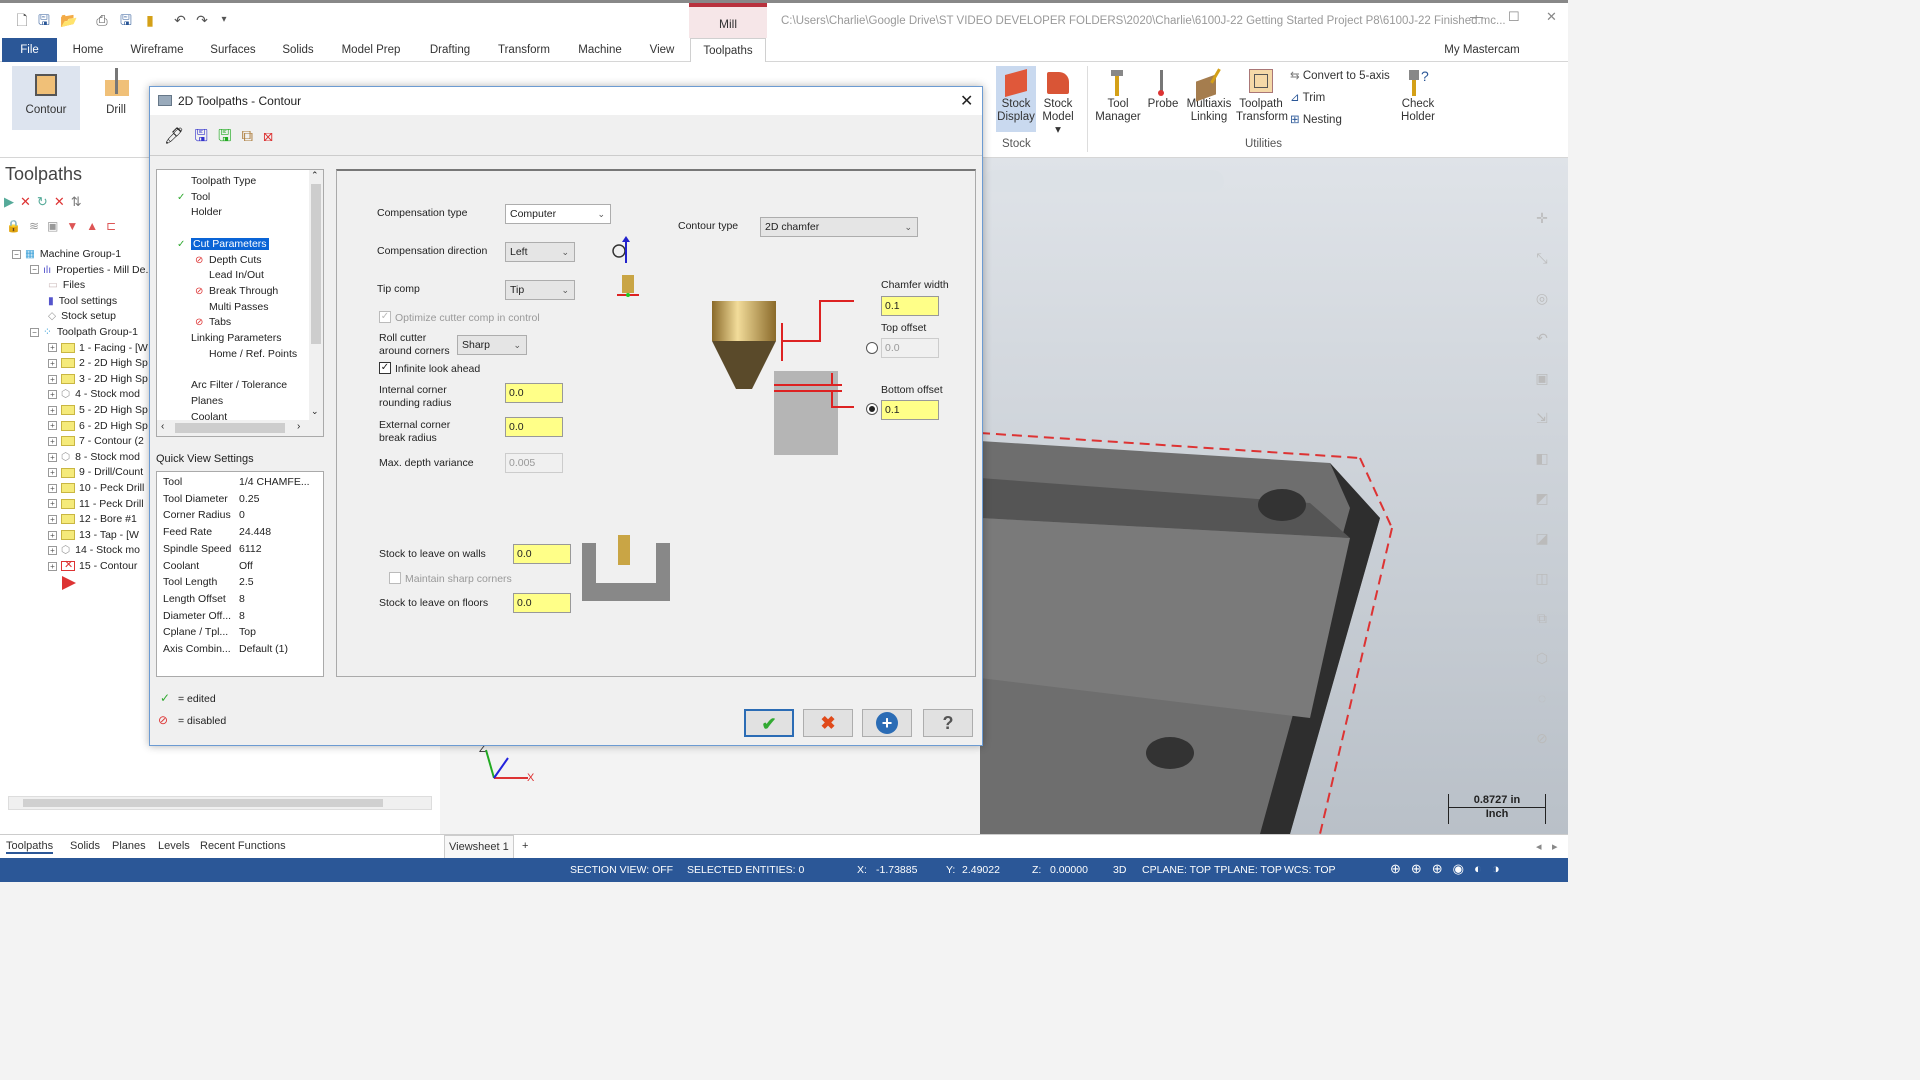  Describe the element at coordinates (236, 291) in the screenshot. I see `nav-tree-item: ⊘ Break Through` at that location.